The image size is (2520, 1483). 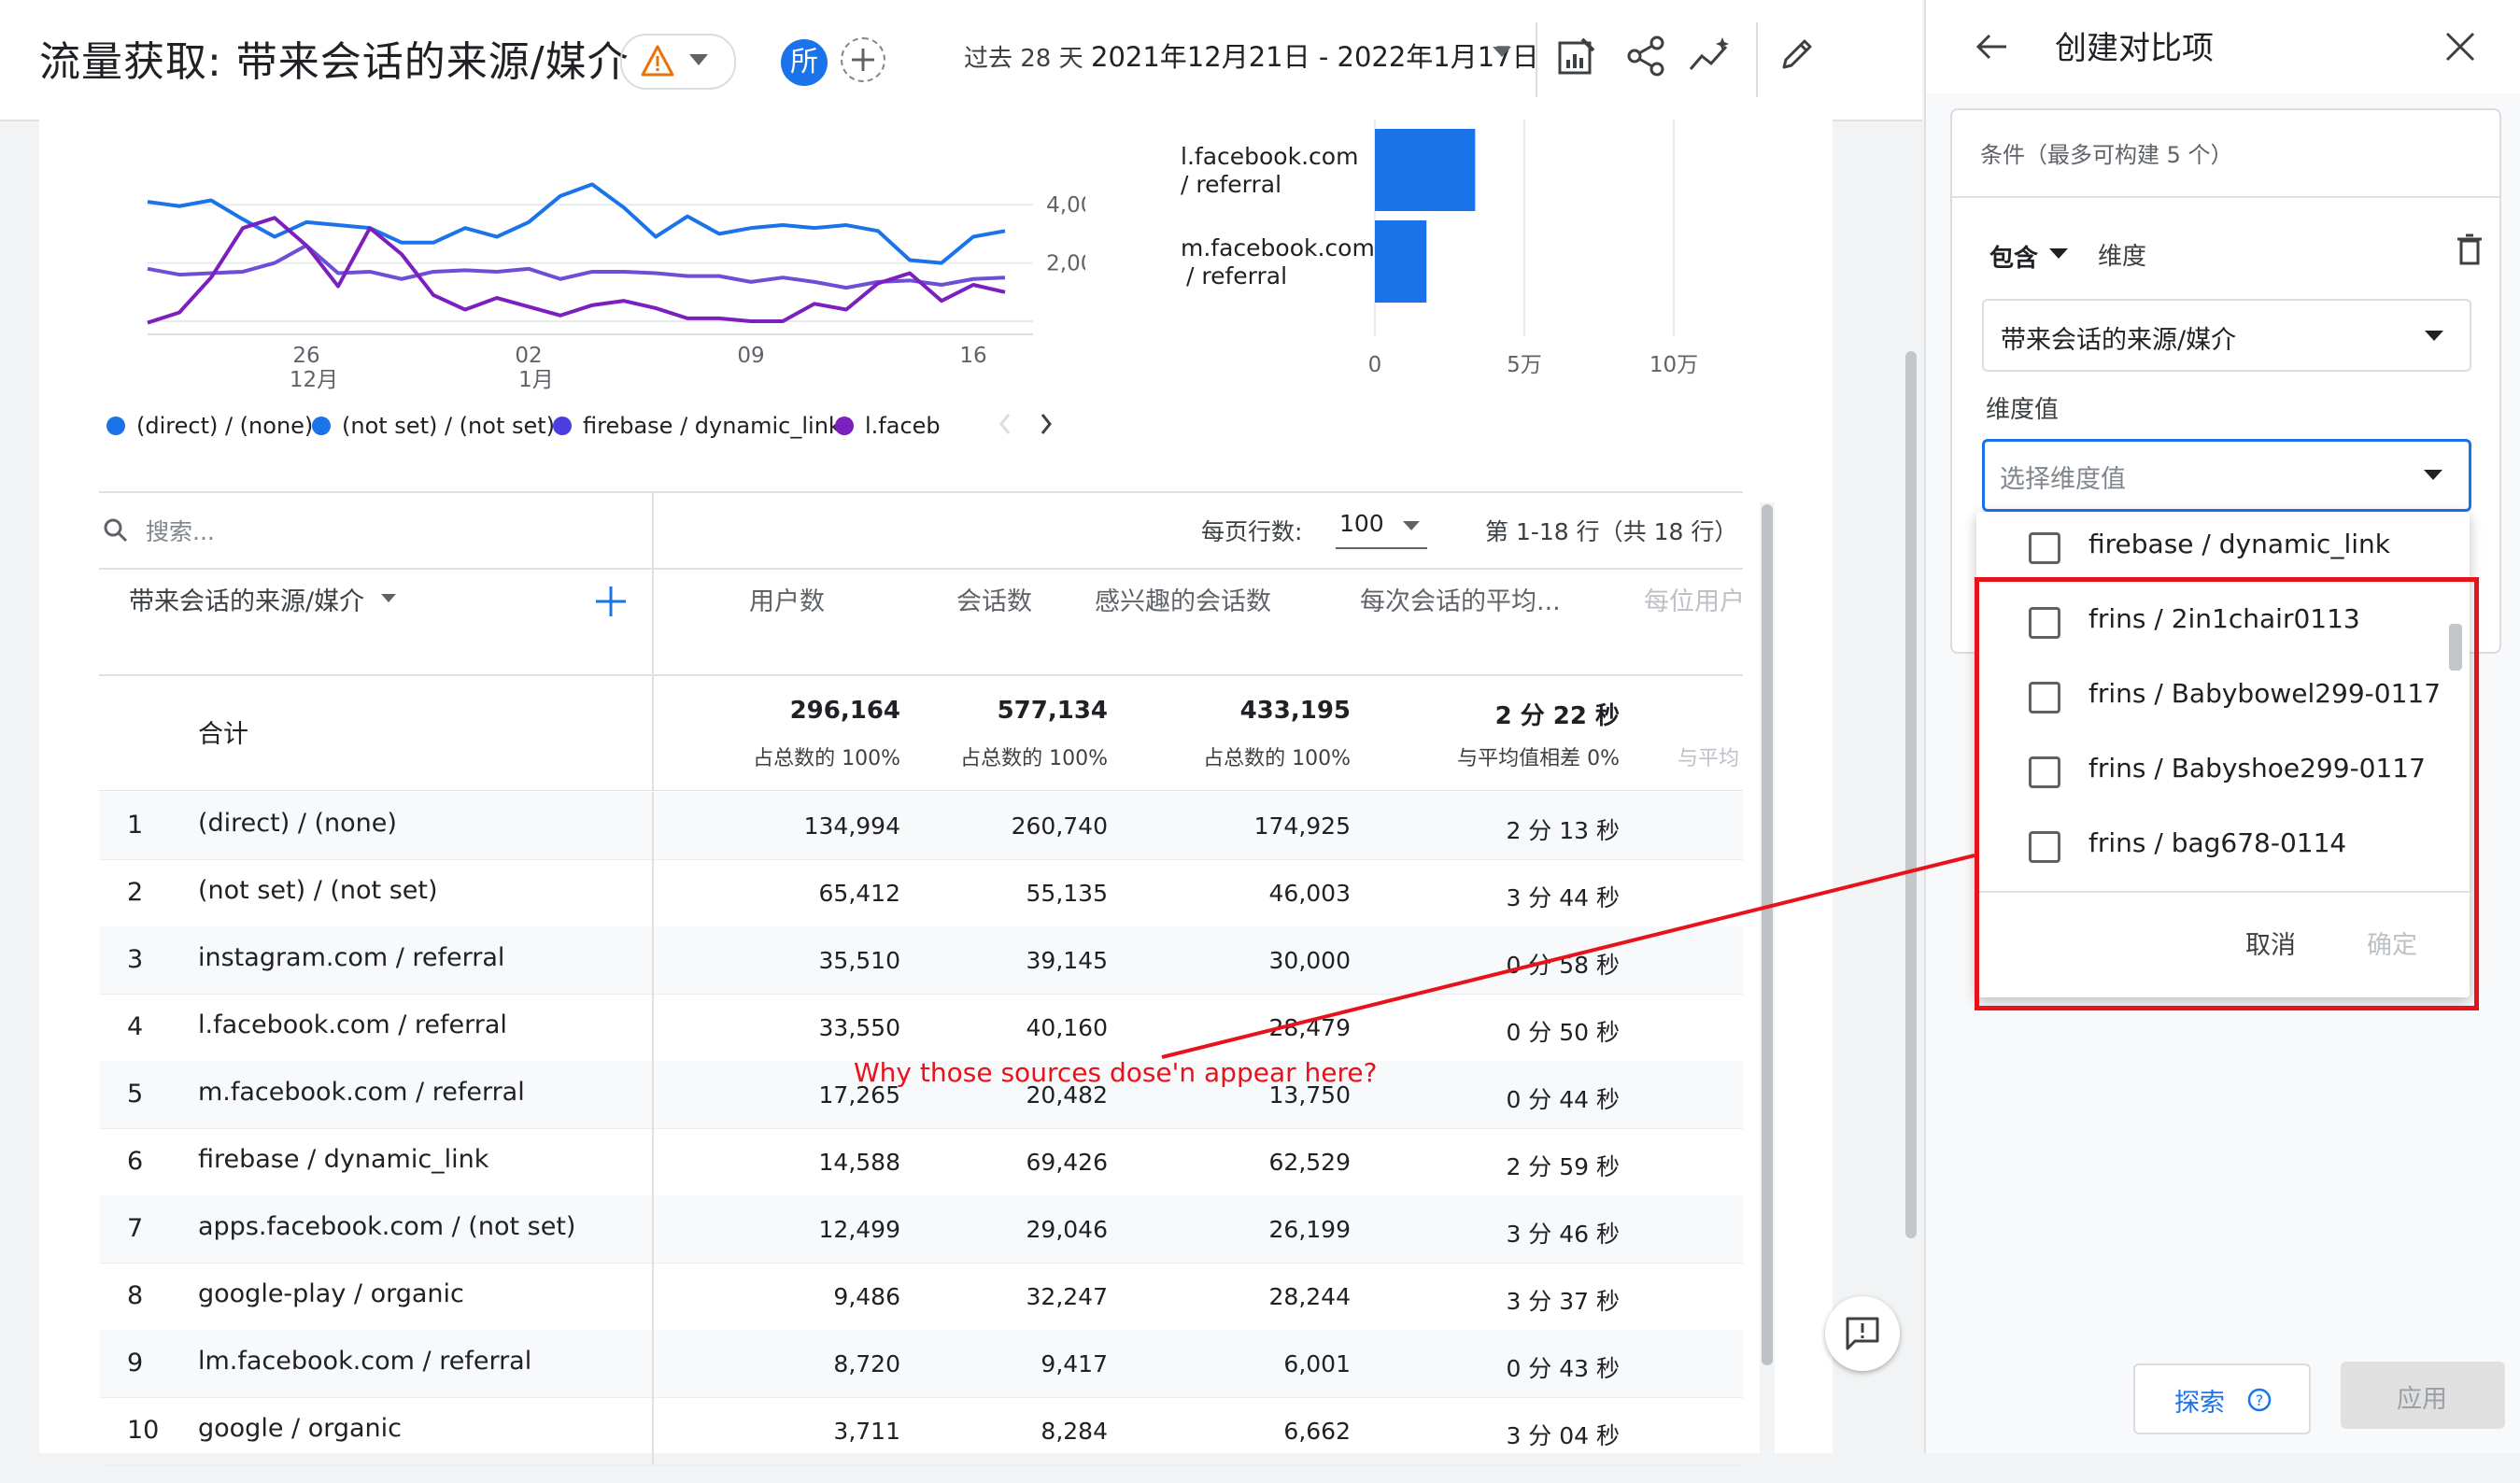 I want to click on date-dropdown-icon, so click(x=1502, y=52).